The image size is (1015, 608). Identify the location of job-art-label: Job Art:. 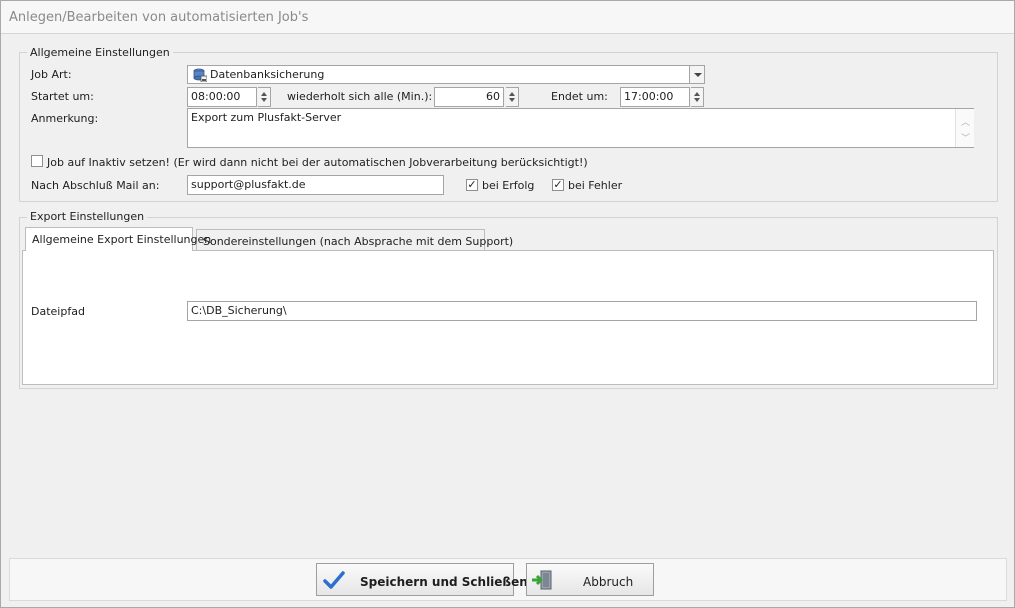
(51, 74).